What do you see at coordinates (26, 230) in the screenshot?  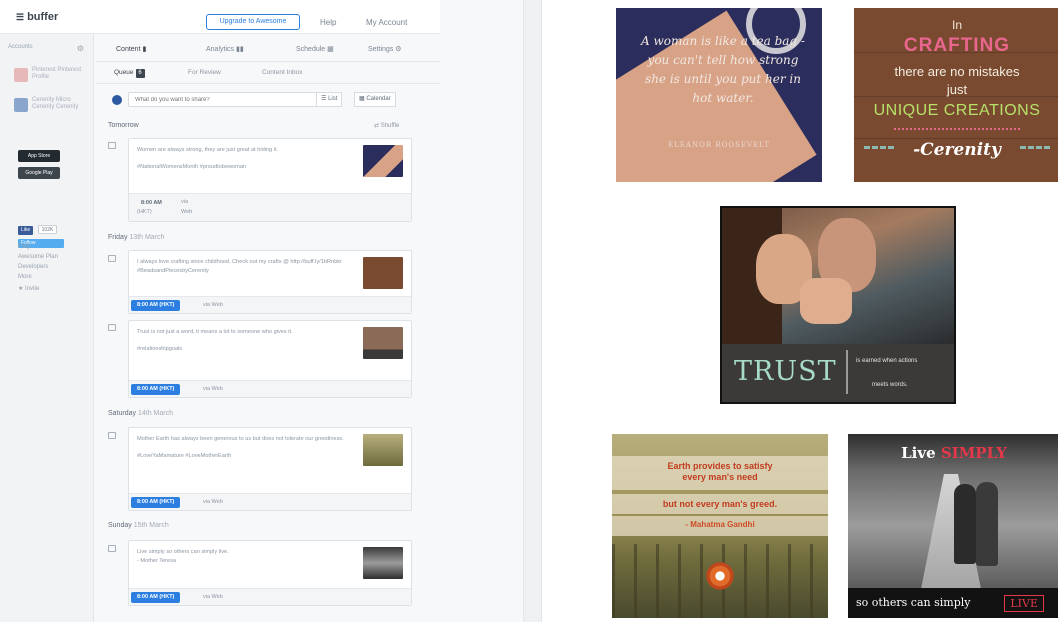 I see `facebook-like-button: Like` at bounding box center [26, 230].